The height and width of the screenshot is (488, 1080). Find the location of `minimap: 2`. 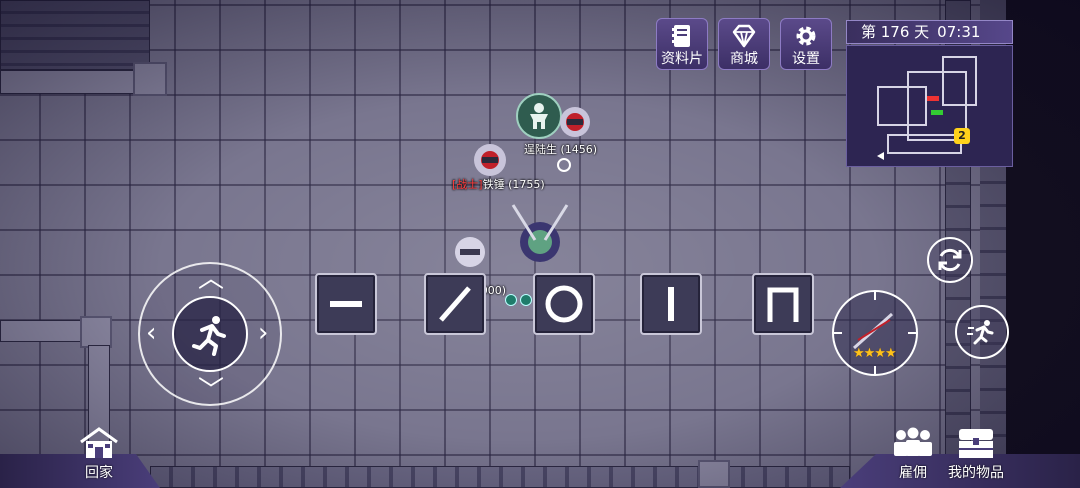

minimap: 2 is located at coordinates (929, 106).